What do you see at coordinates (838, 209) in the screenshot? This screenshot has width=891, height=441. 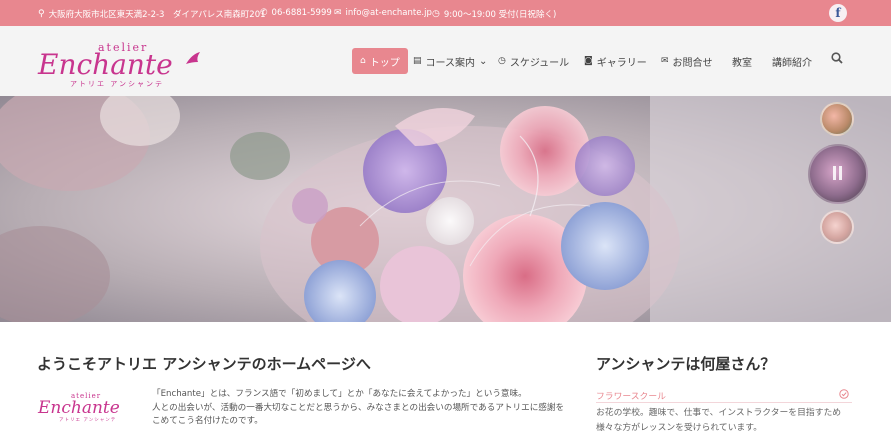 I see `slider-thumbnails` at bounding box center [838, 209].